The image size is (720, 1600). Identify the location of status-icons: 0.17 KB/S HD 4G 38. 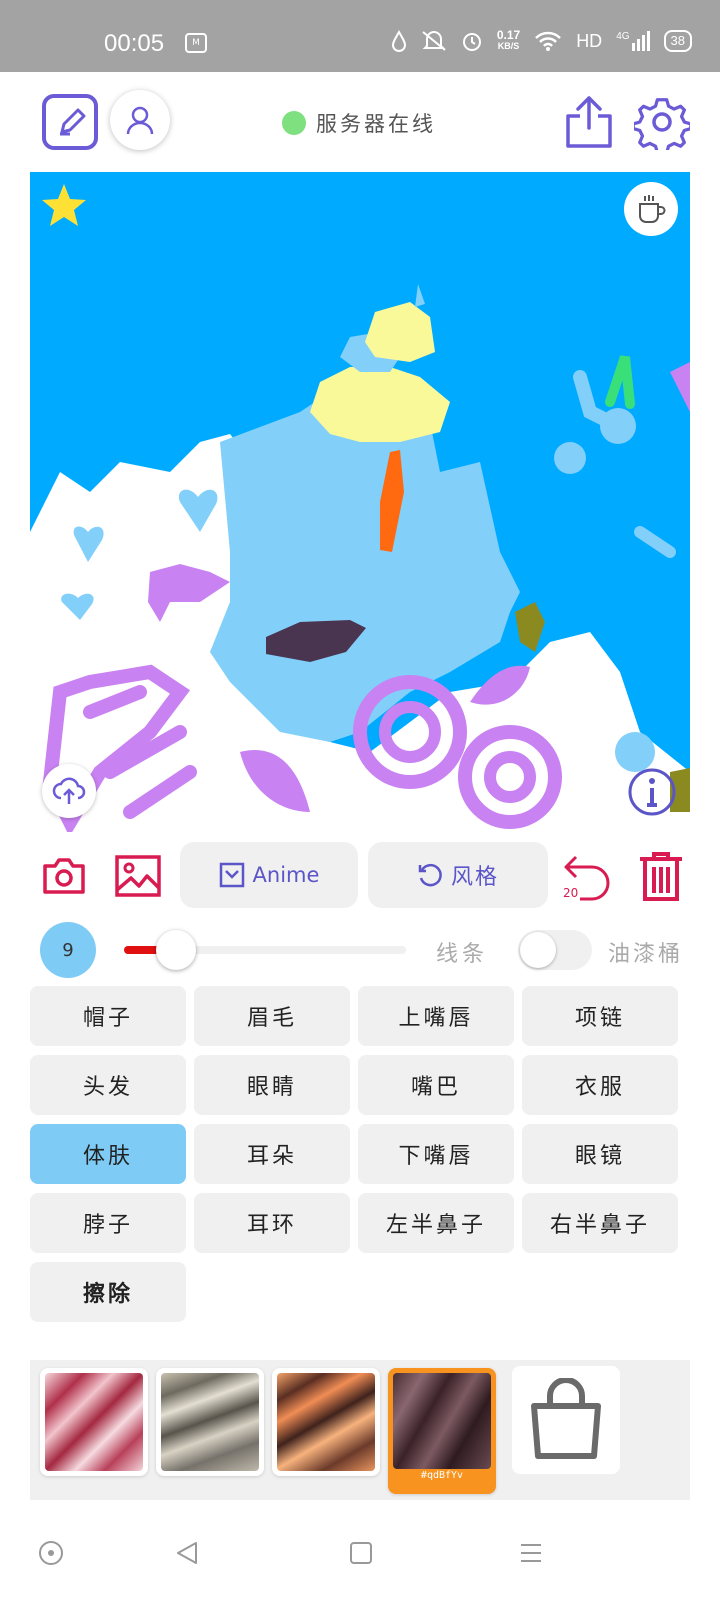
(541, 40).